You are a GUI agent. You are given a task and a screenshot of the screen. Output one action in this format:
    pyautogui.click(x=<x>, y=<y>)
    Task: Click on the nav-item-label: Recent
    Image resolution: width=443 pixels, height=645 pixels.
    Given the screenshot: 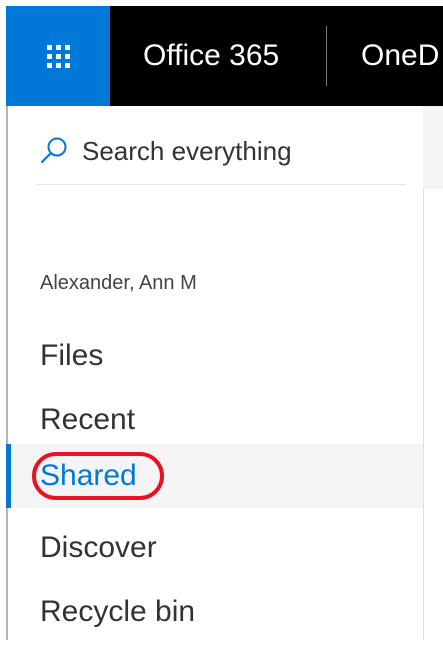 What is the action you would take?
    pyautogui.click(x=88, y=419)
    